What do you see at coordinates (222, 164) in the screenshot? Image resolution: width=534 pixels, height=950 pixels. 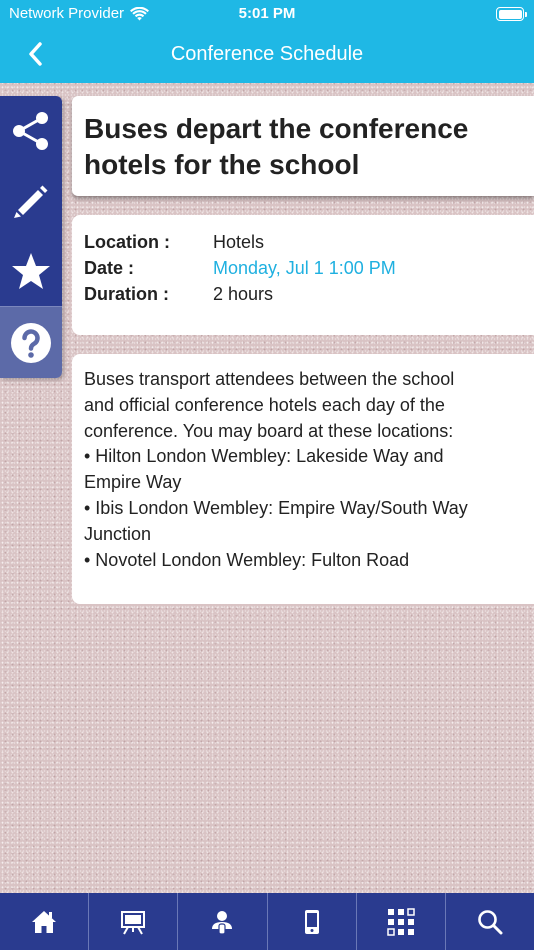 I see `event-title-line: hotels for the school` at bounding box center [222, 164].